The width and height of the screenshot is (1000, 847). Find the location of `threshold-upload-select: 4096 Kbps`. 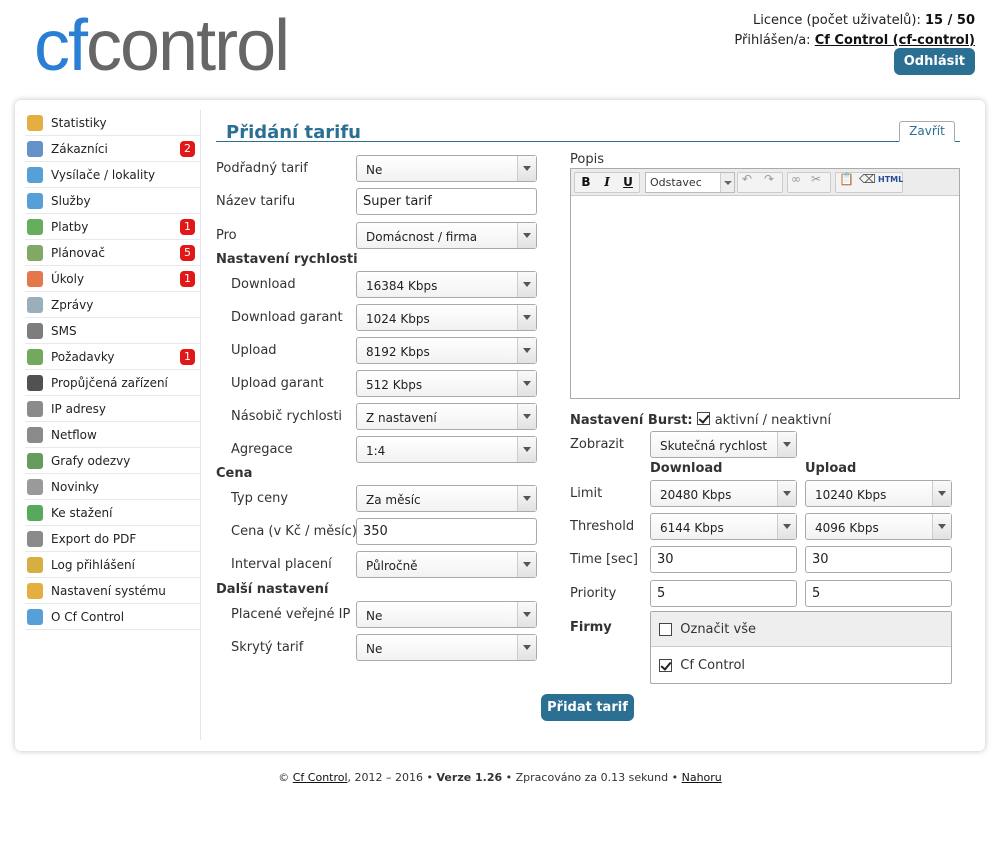

threshold-upload-select: 4096 Kbps is located at coordinates (878, 526).